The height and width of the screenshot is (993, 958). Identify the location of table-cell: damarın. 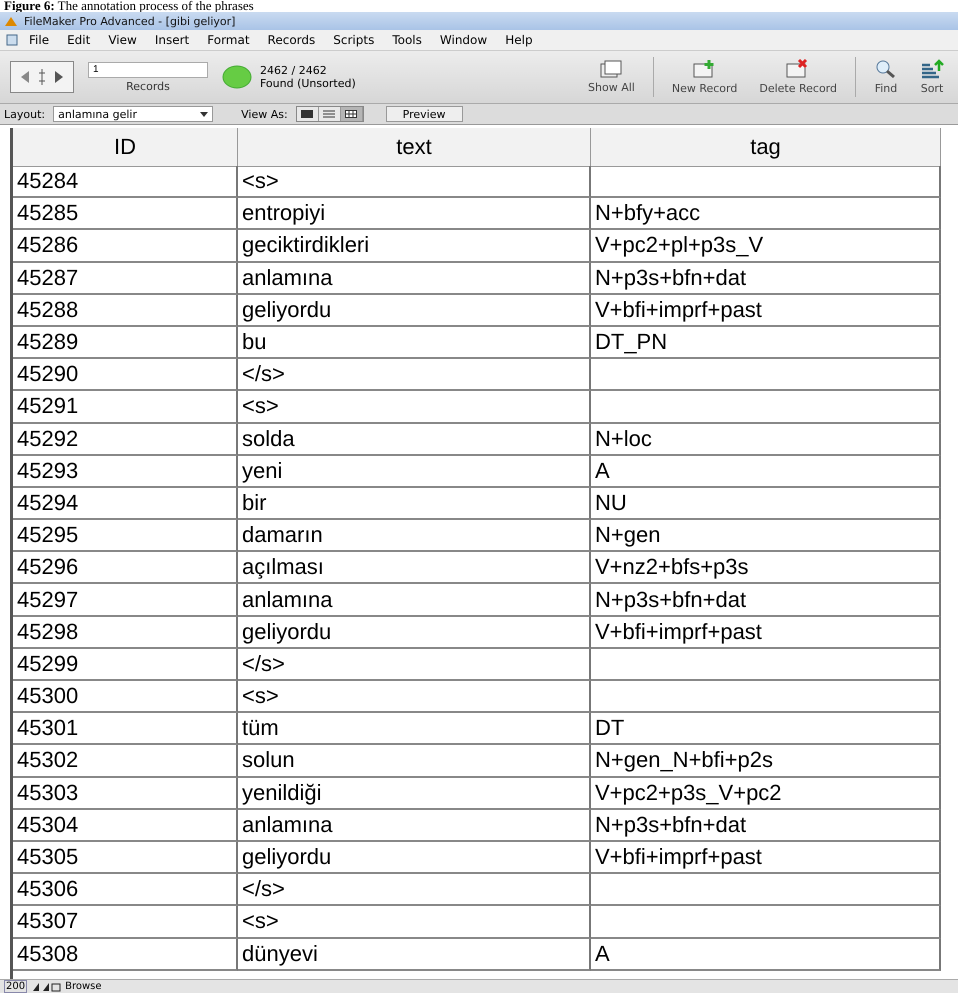
(414, 536).